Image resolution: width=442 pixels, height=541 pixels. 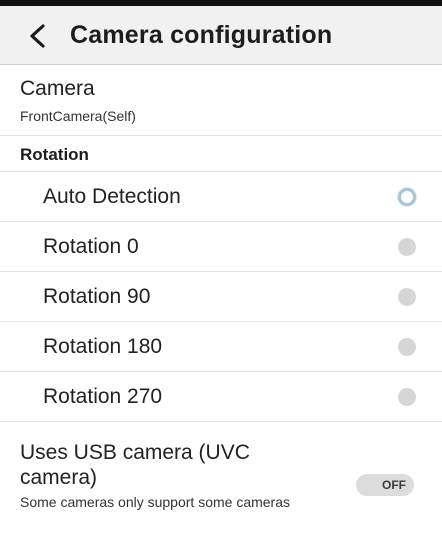 I want to click on chevron-left-icon-svg, so click(x=37, y=36).